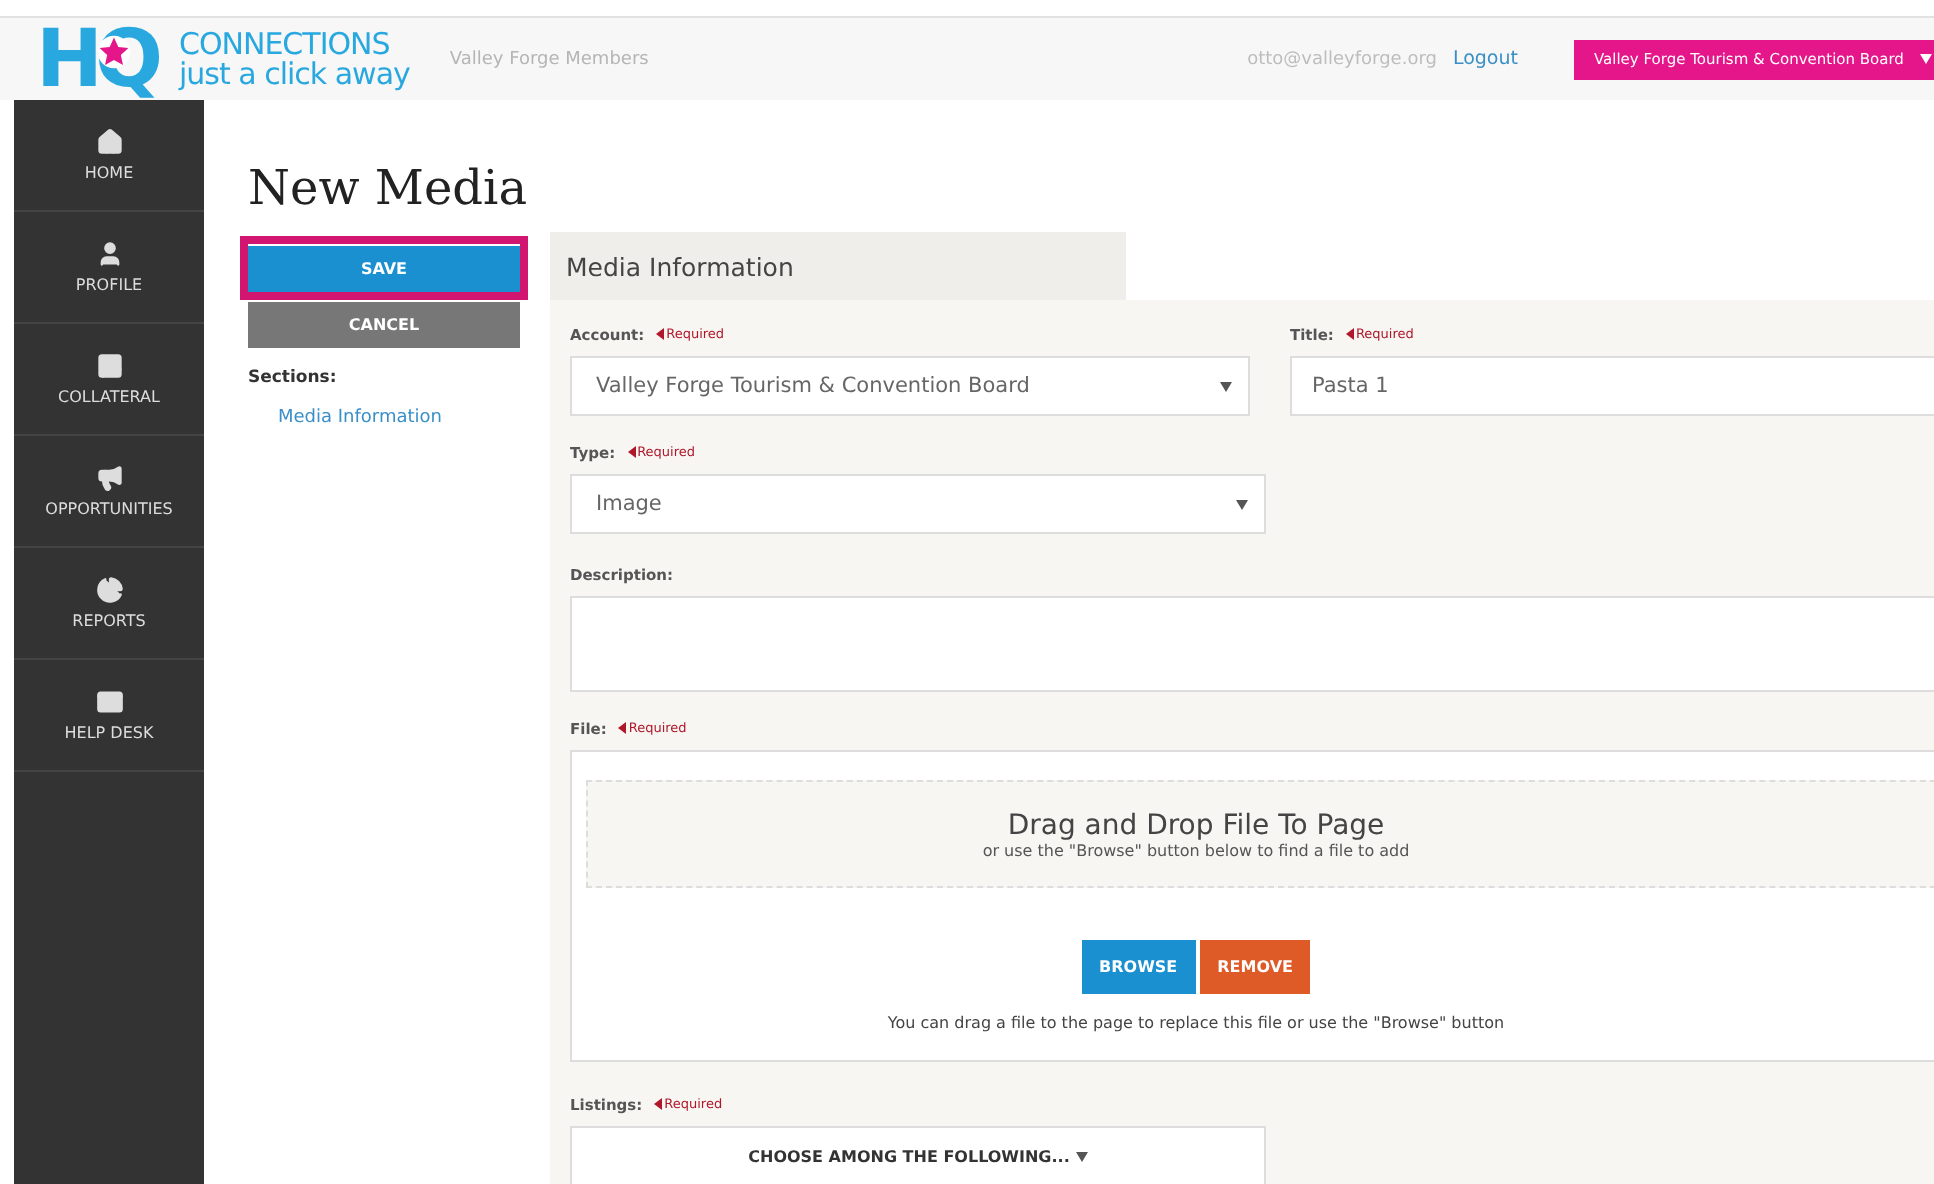  What do you see at coordinates (109, 716) in the screenshot?
I see `sidebar-item: HELP DESK` at bounding box center [109, 716].